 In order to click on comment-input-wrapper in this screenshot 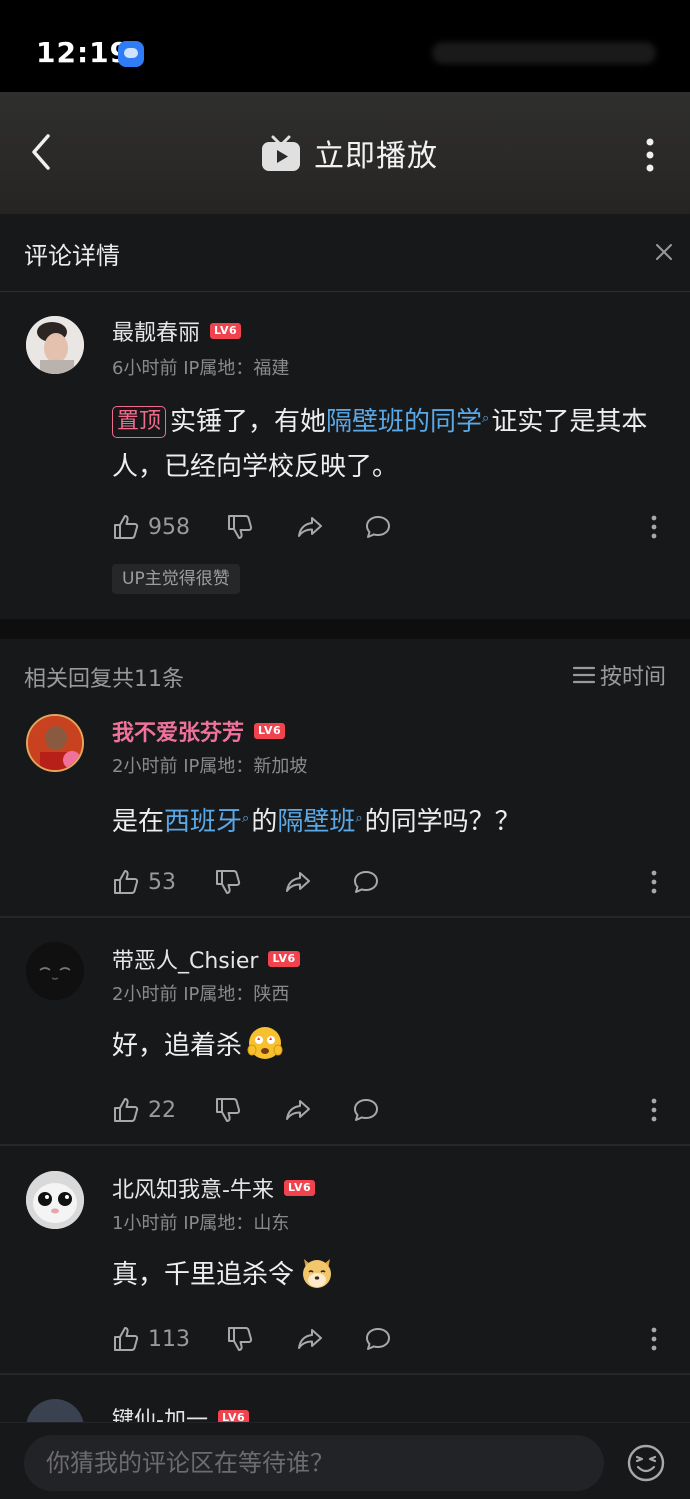, I will do `click(314, 1463)`.